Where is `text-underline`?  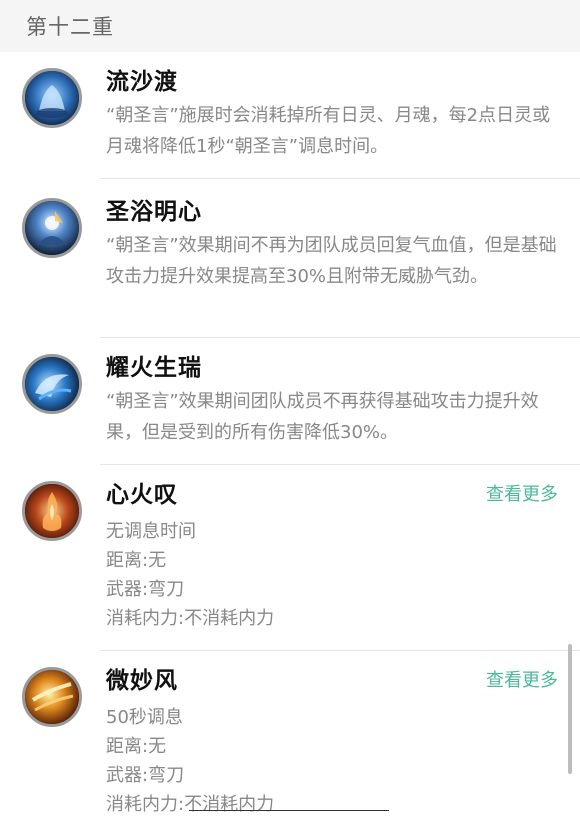 text-underline is located at coordinates (289, 810).